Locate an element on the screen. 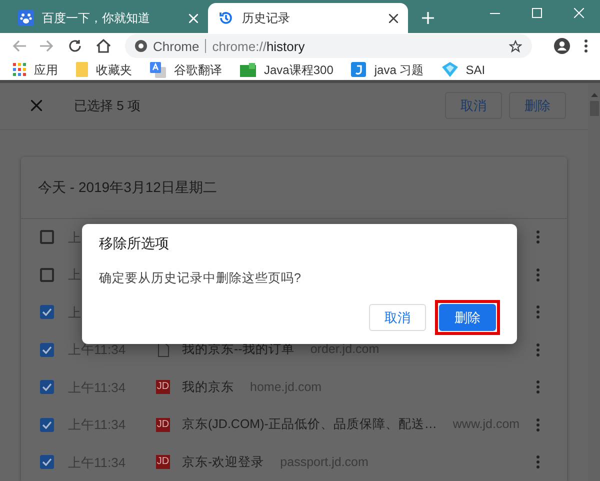 The width and height of the screenshot is (600, 481). bookmark-item: 应用 is located at coordinates (35, 69).